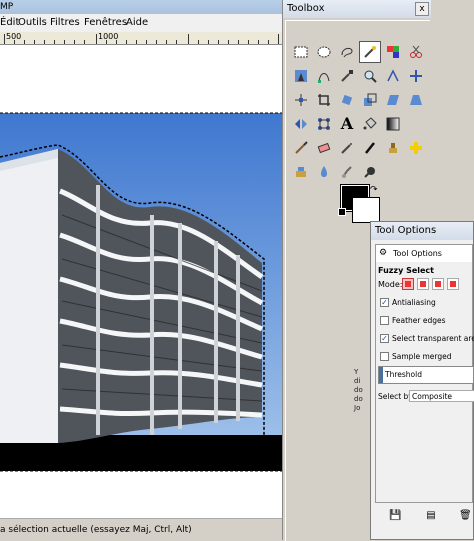  What do you see at coordinates (324, 76) in the screenshot?
I see `paths-icon` at bounding box center [324, 76].